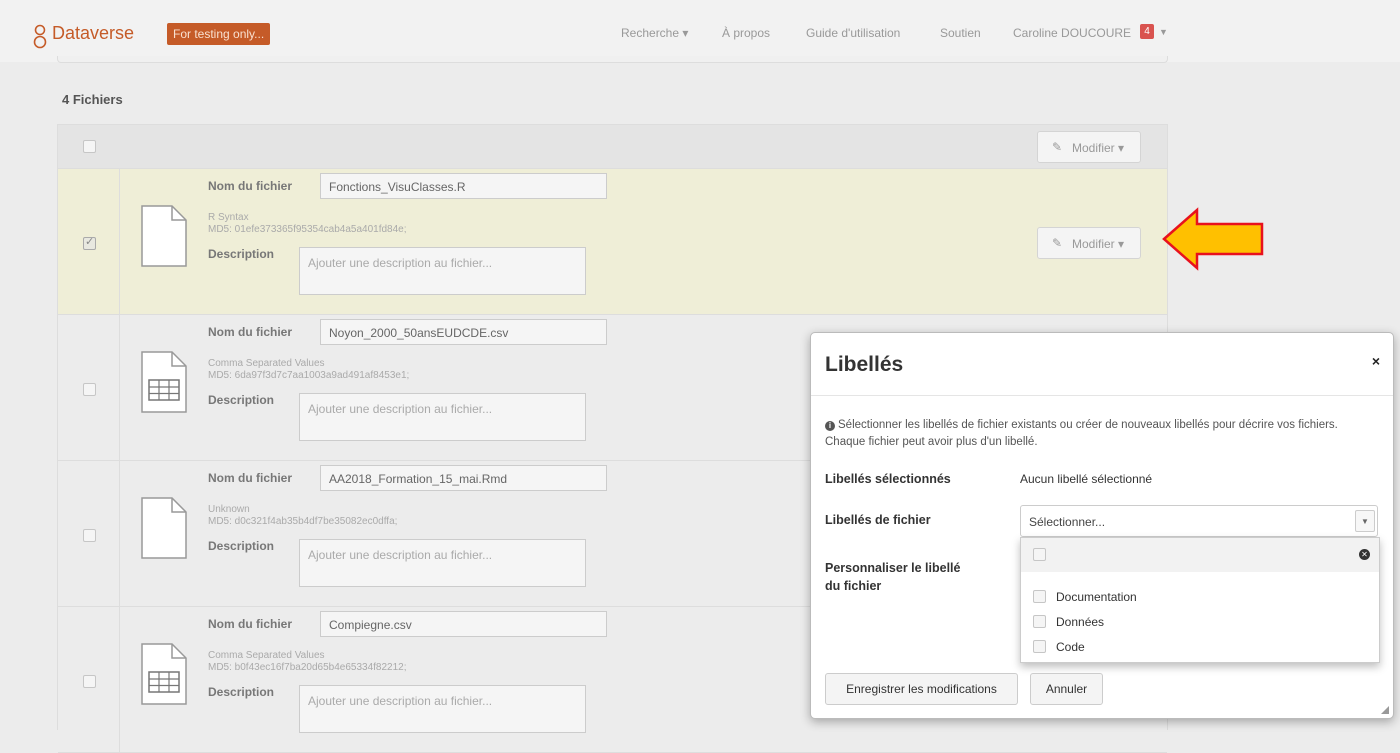 Image resolution: width=1400 pixels, height=753 pixels. Describe the element at coordinates (612, 59) in the screenshot. I see `panel-edge` at that location.